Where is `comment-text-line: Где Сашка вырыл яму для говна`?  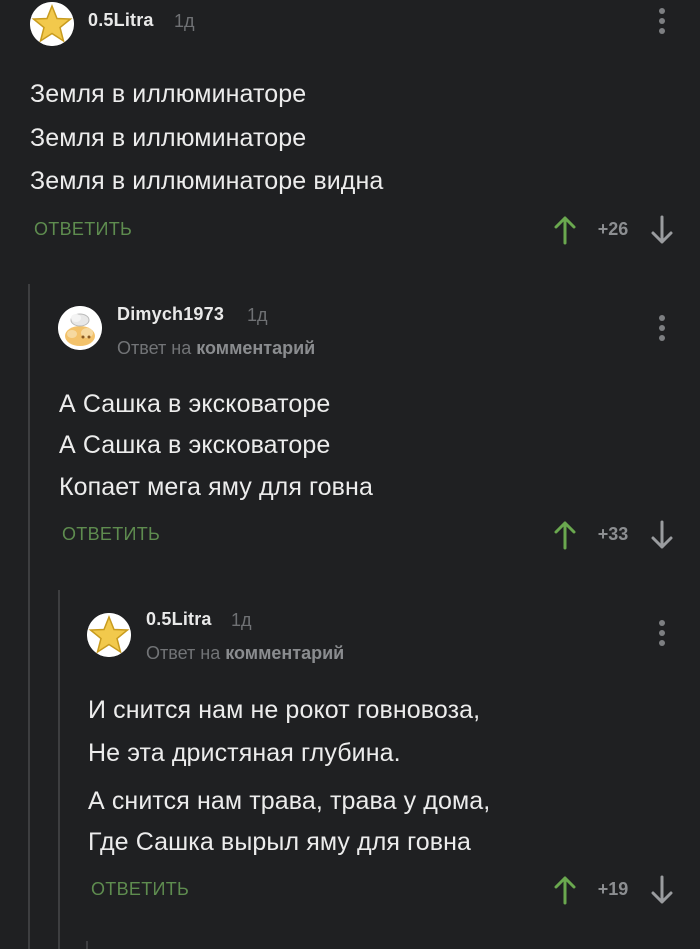
comment-text-line: Где Сашка вырыл яму для говна is located at coordinates (280, 842).